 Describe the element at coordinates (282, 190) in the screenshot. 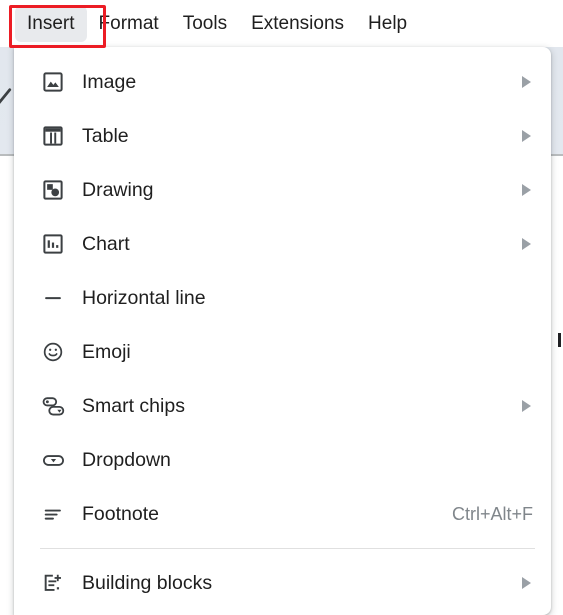

I see `menu-item-drawing: Drawing` at that location.